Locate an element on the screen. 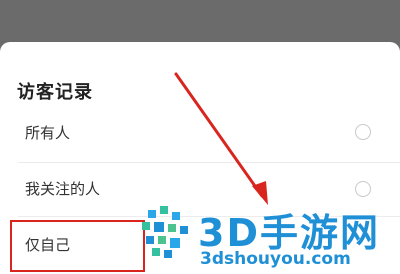 This screenshot has width=400, height=274. option-label-everyone: 所有人 is located at coordinates (48, 133).